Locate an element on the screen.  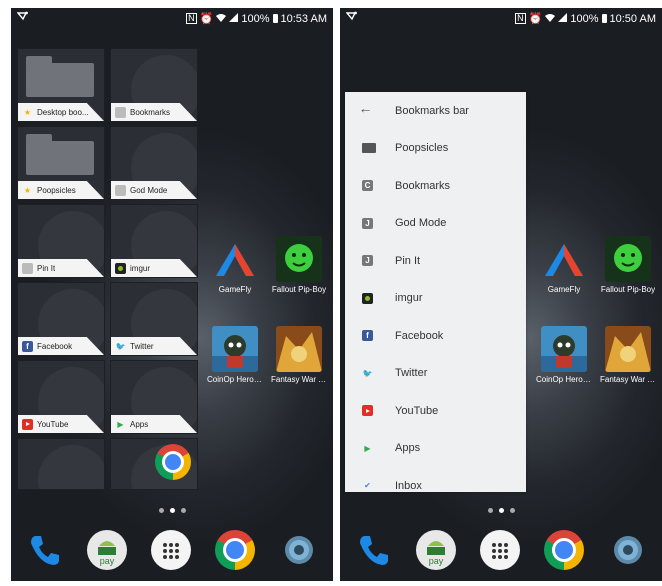
inbox-icon: ✔ is located at coordinates (367, 485).